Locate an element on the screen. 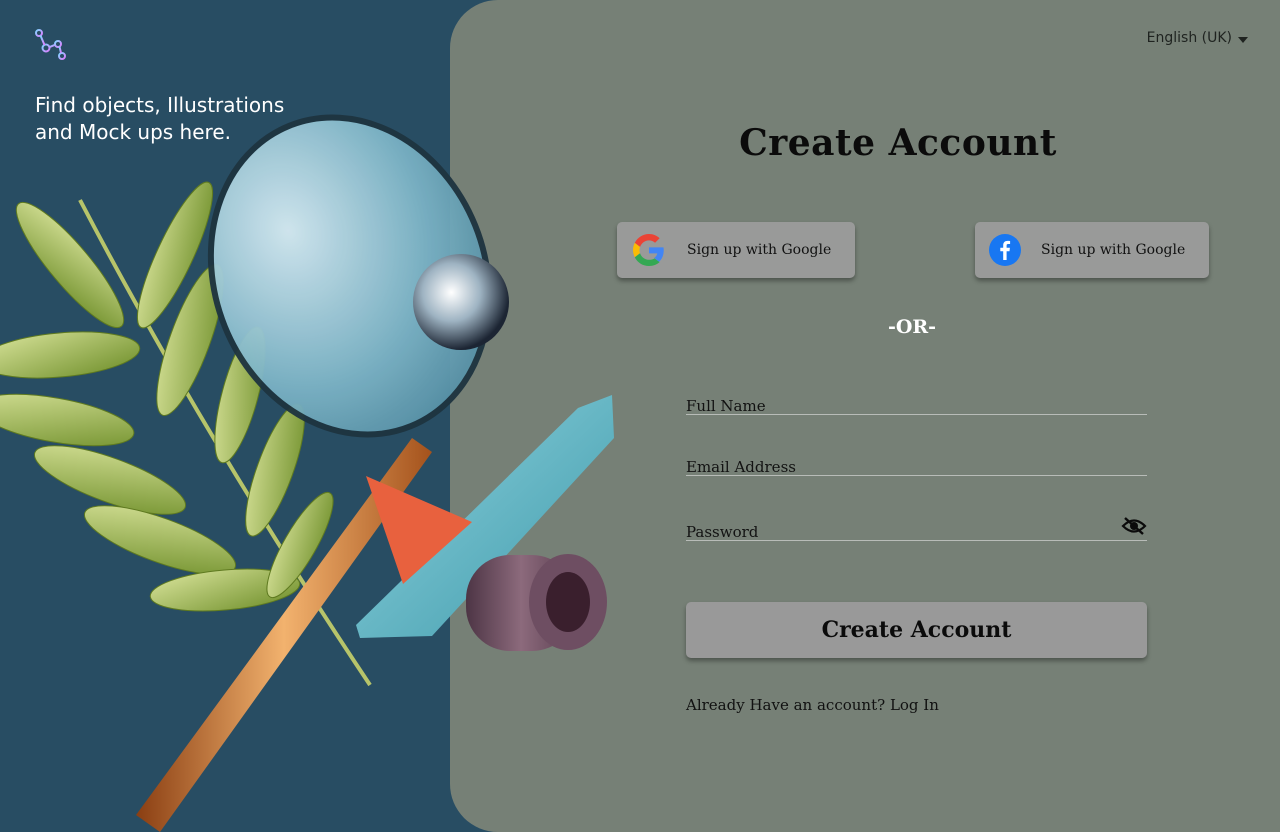  language-selector: English (UK) is located at coordinates (1197, 38).